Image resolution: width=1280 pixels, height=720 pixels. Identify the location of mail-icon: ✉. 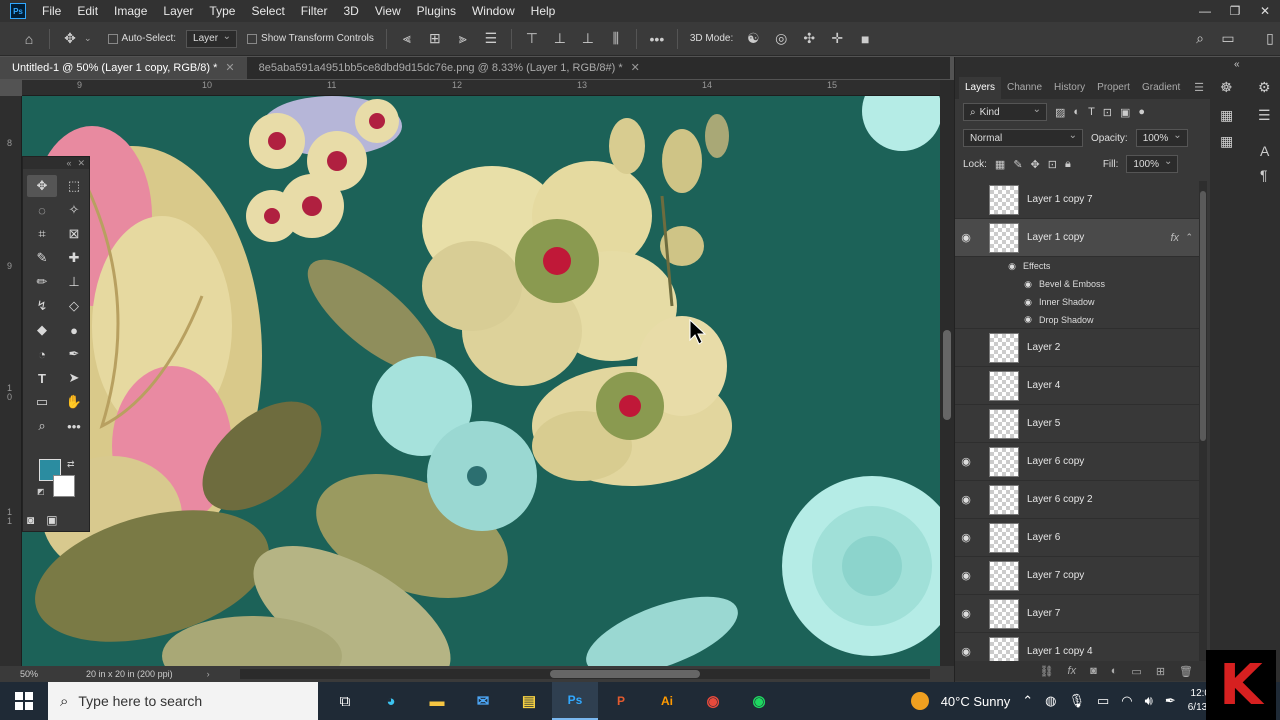
(483, 701).